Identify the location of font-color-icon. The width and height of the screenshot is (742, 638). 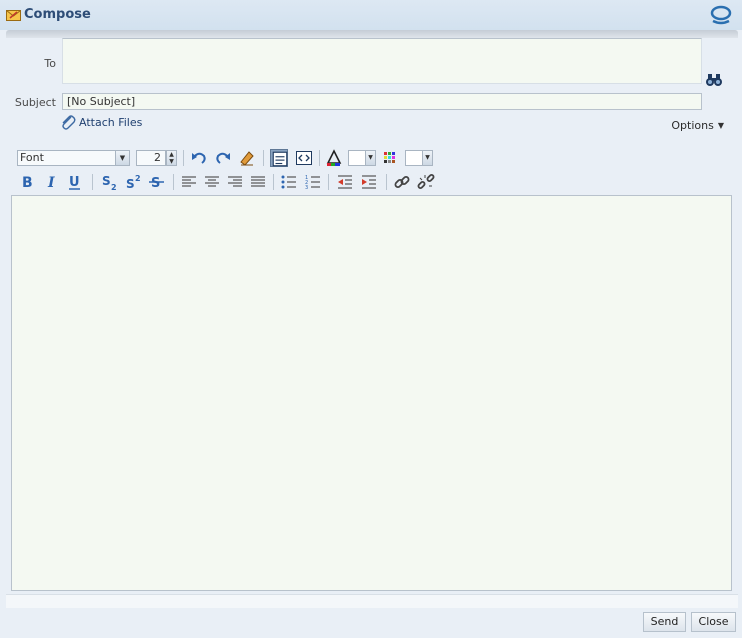
(334, 158).